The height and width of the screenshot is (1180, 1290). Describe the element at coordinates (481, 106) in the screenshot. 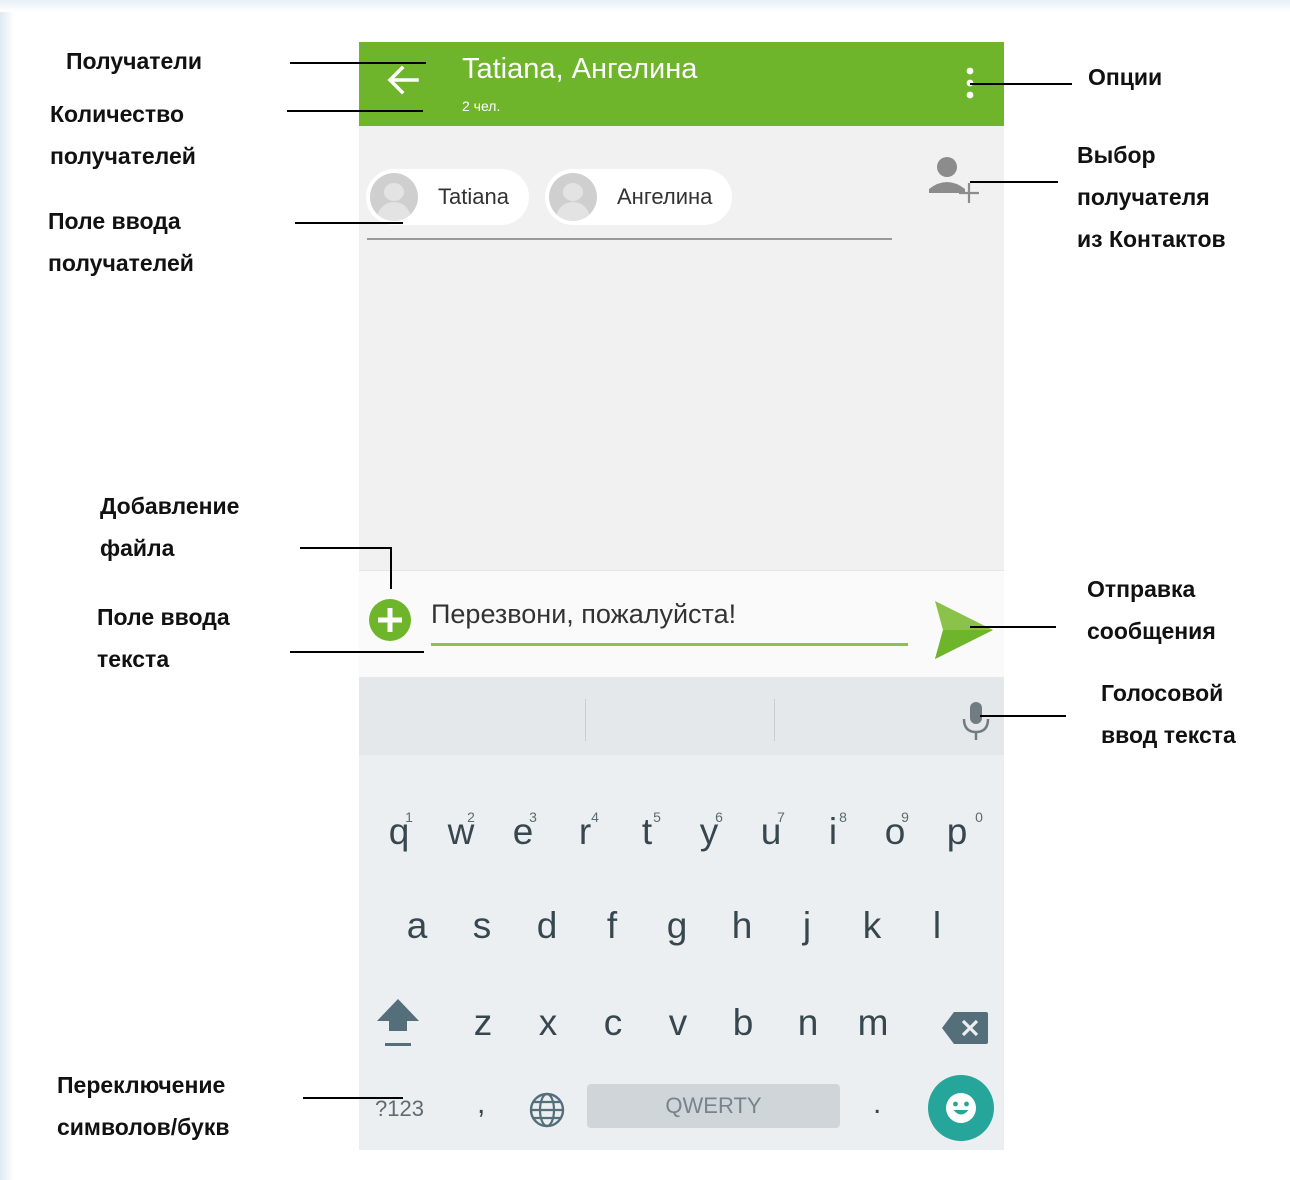

I see `recipient-count: 2 чел.` at that location.